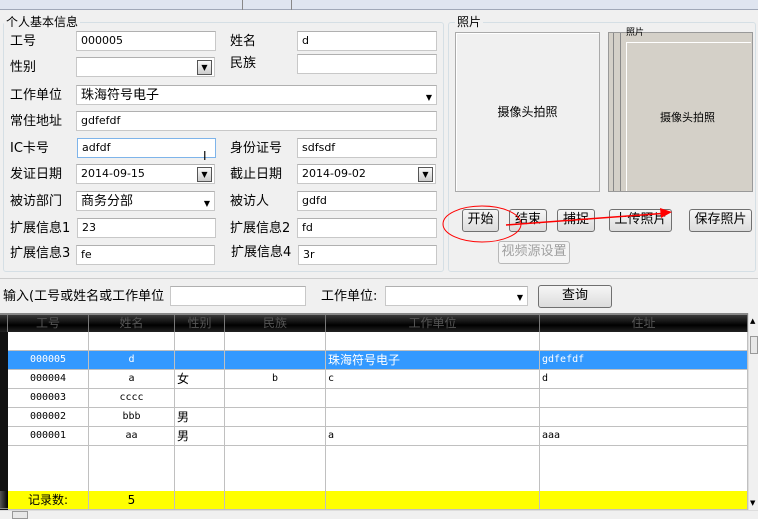 This screenshot has width=758, height=519. Describe the element at coordinates (349, 296) in the screenshot. I see `unit-filter-label: 工作单位:` at that location.